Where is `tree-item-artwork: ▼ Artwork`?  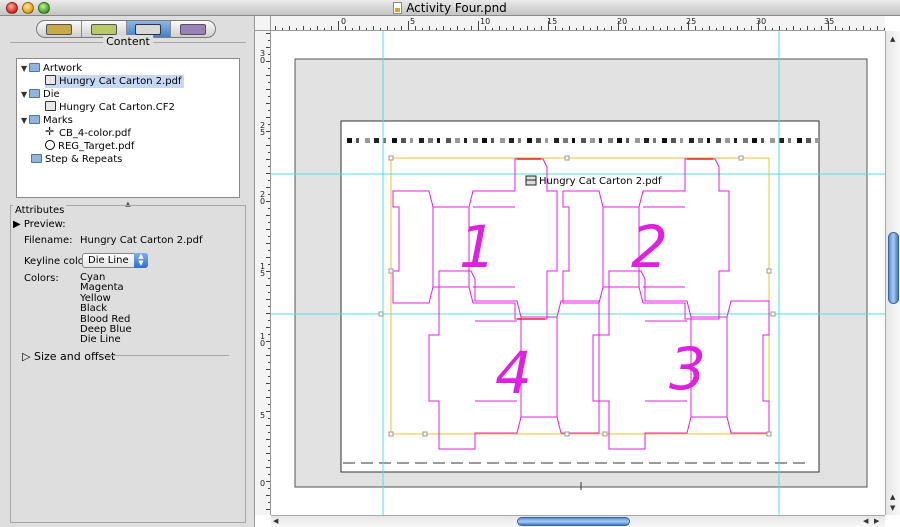 tree-item-artwork: ▼ Artwork is located at coordinates (51, 68).